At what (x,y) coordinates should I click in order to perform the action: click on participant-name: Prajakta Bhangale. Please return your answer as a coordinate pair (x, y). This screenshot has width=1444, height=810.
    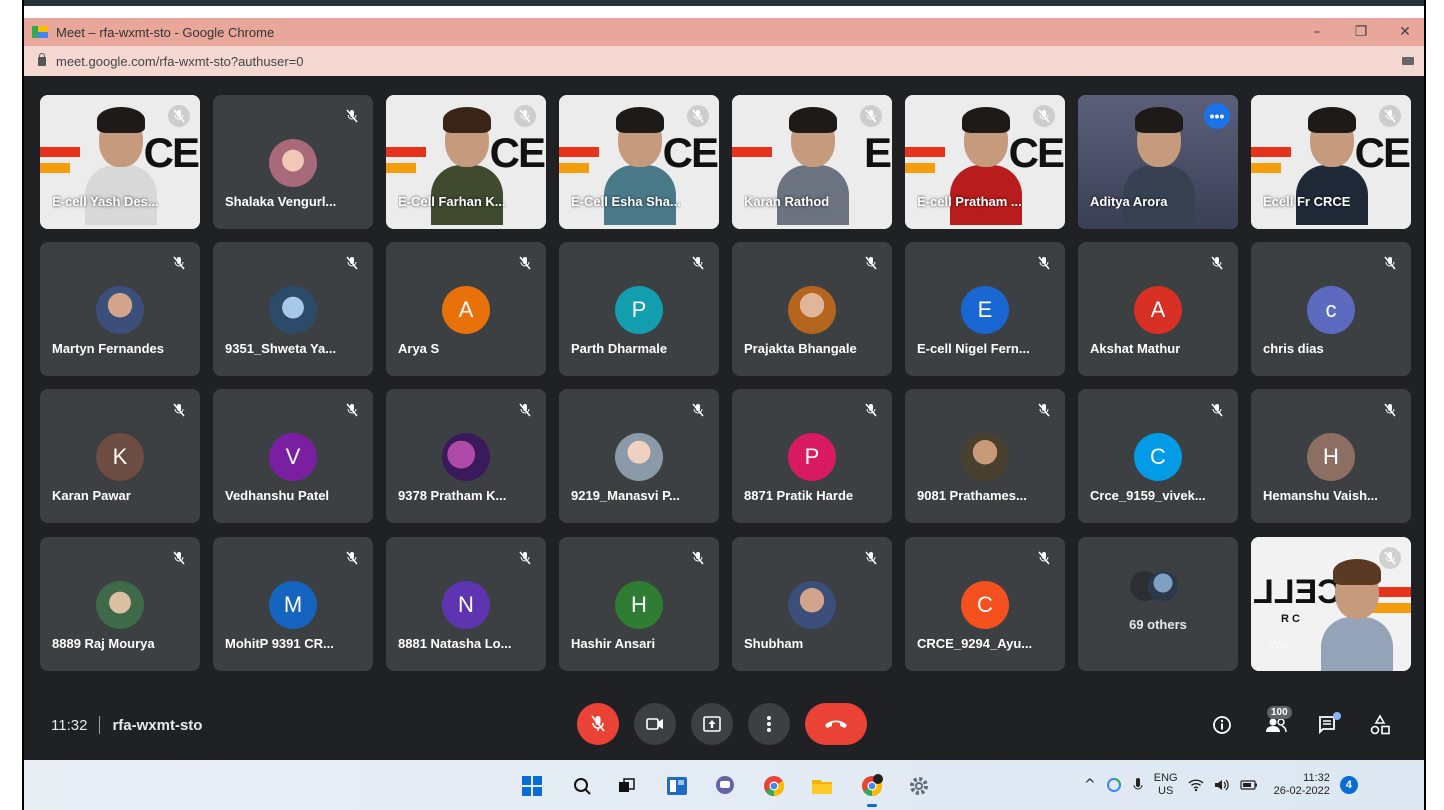
    Looking at the image, I should click on (800, 348).